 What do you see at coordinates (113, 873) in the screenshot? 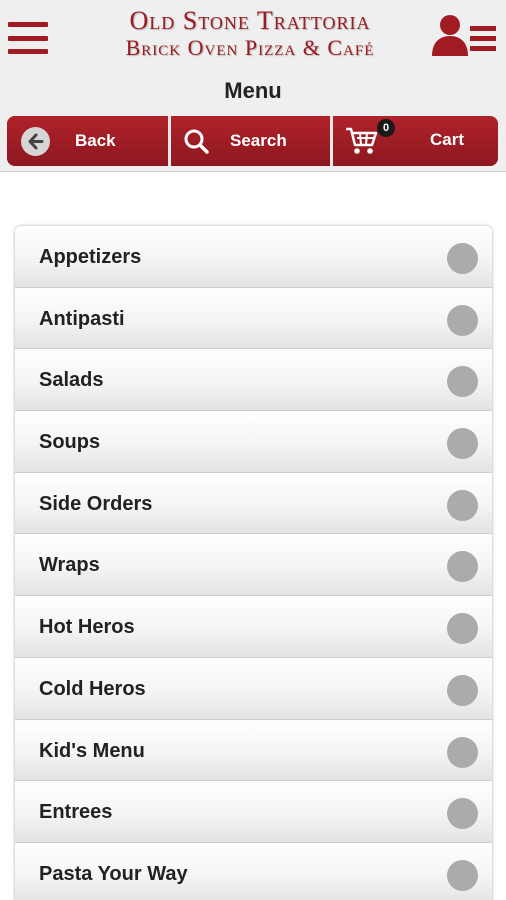
I see `menu-item-label: Pasta Your Way` at bounding box center [113, 873].